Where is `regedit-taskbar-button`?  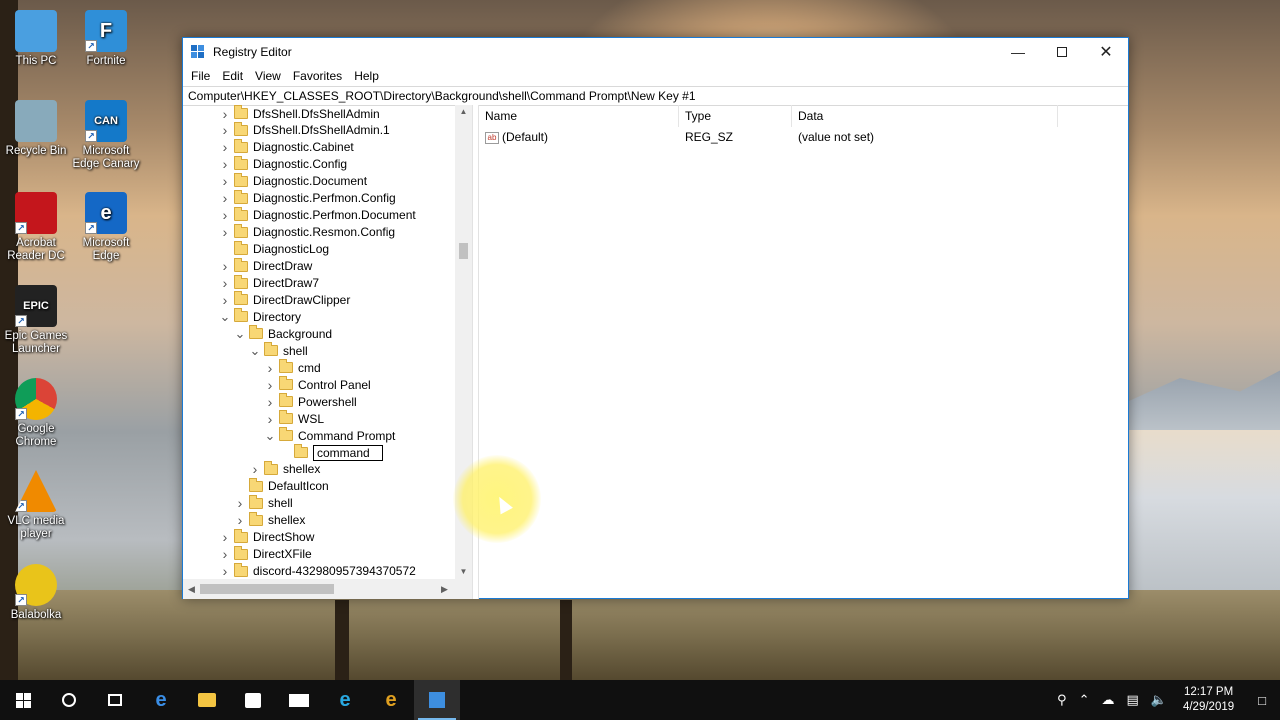
regedit-taskbar-button is located at coordinates (437, 700).